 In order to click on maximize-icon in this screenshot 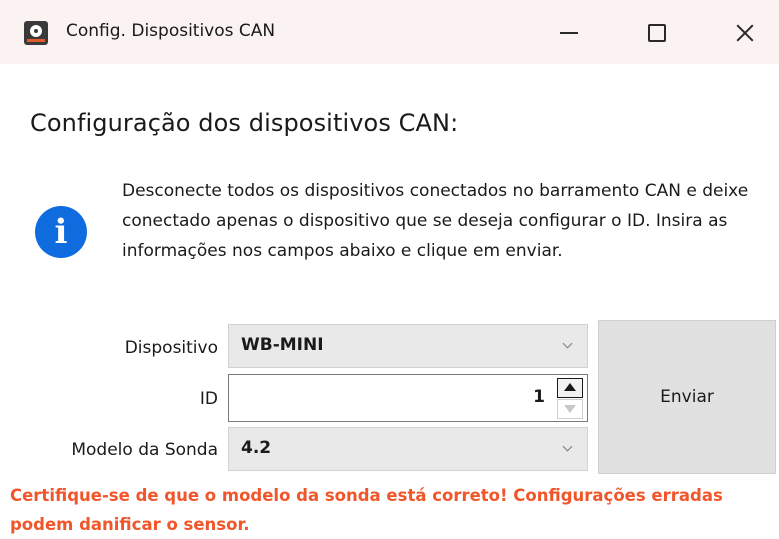, I will do `click(657, 33)`.